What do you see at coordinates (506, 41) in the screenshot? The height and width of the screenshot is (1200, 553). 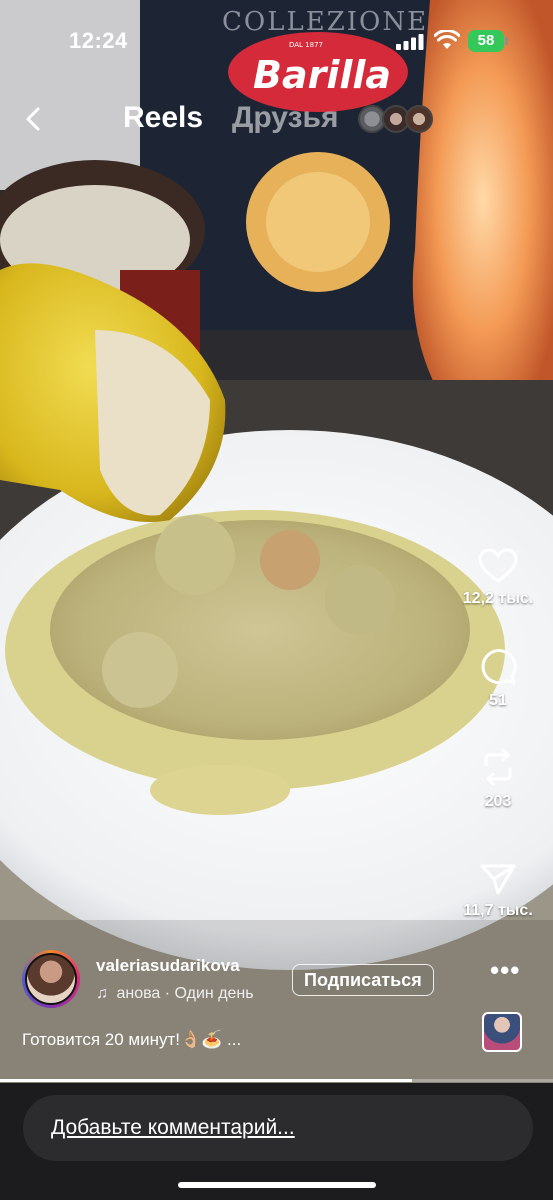 I see `battery-tip` at bounding box center [506, 41].